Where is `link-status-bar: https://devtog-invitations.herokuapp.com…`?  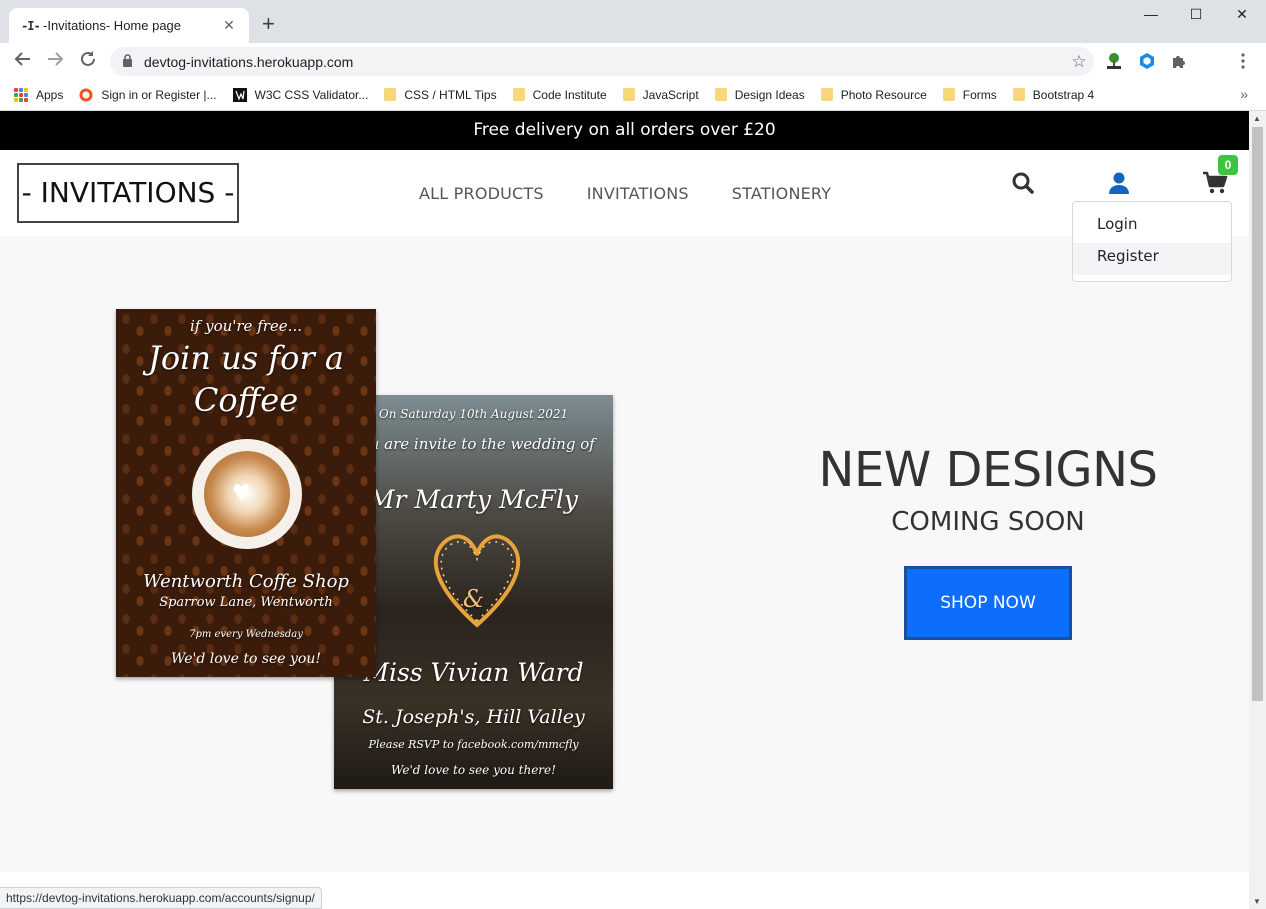 link-status-bar: https://devtog-invitations.herokuapp.com… is located at coordinates (161, 898).